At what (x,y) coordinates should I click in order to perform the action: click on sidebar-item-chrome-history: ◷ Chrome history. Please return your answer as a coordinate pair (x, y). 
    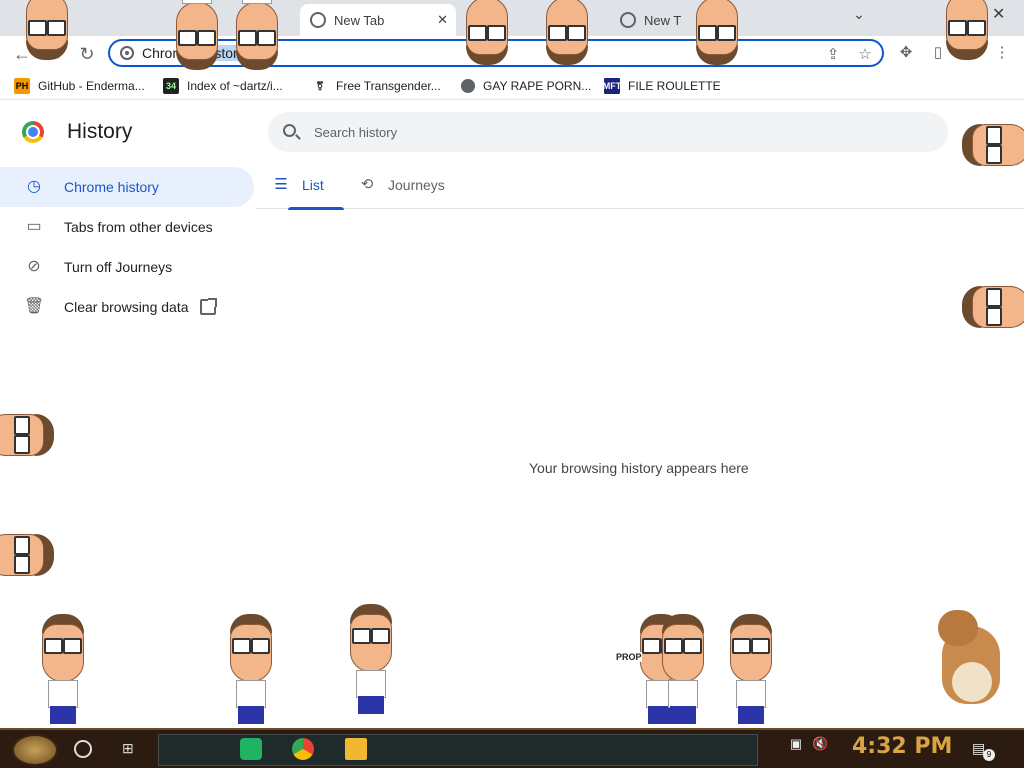
    Looking at the image, I should click on (127, 187).